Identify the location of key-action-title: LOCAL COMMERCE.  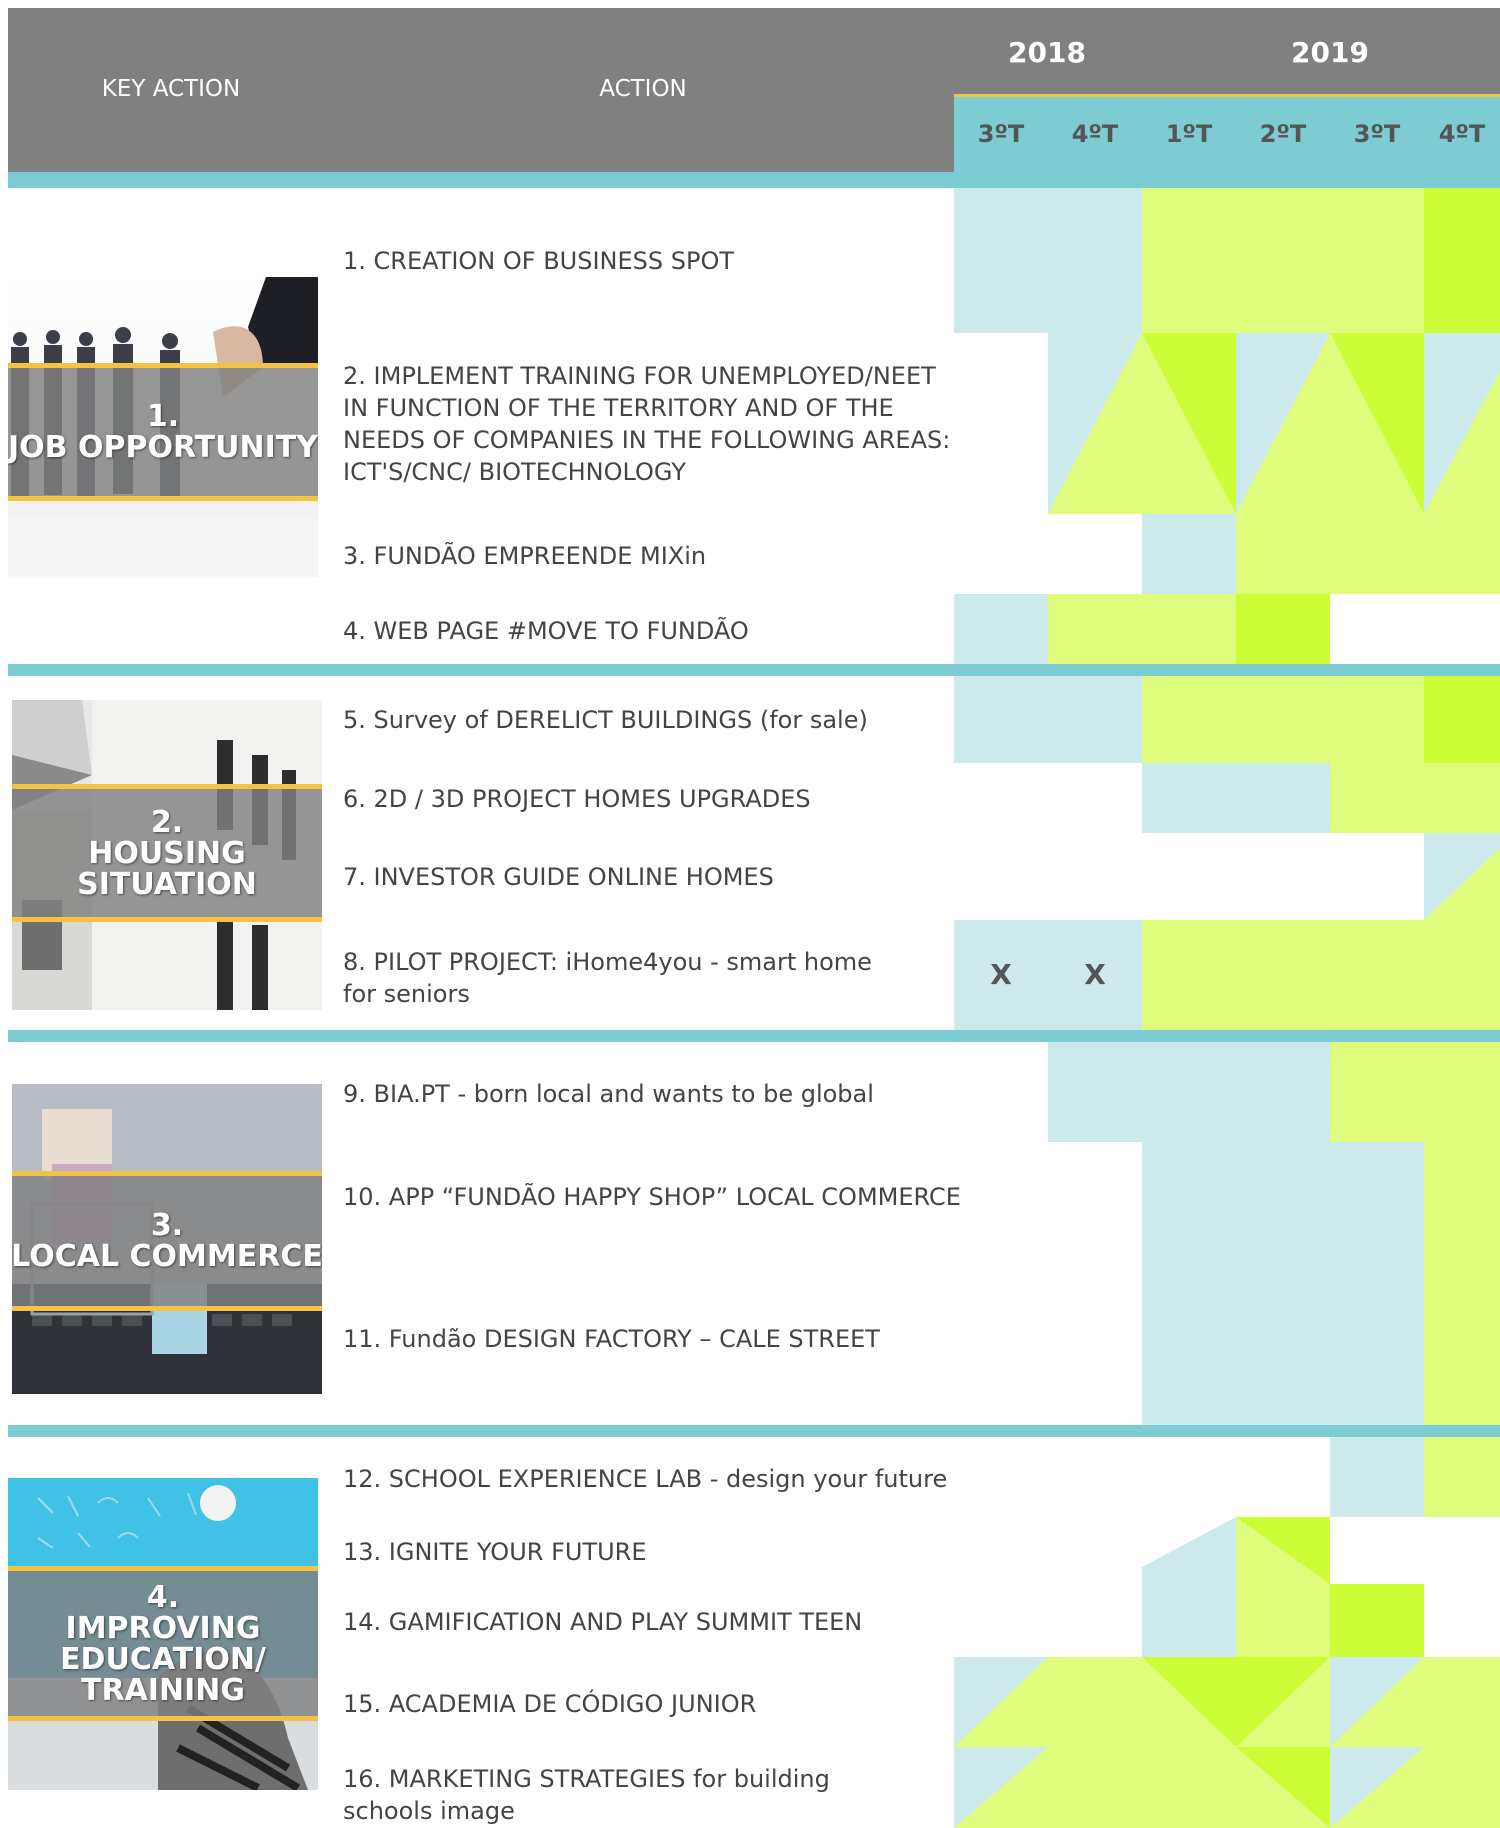
(167, 1256).